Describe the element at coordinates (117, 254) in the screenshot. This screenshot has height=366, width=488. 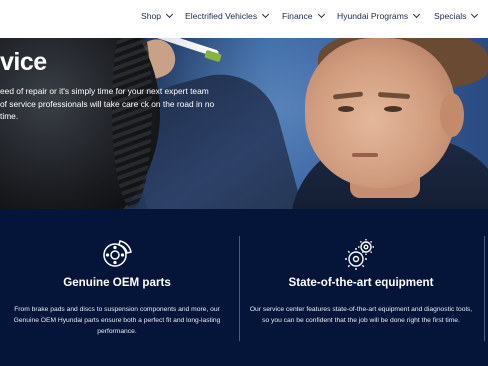
I see `brake-disc-icon` at that location.